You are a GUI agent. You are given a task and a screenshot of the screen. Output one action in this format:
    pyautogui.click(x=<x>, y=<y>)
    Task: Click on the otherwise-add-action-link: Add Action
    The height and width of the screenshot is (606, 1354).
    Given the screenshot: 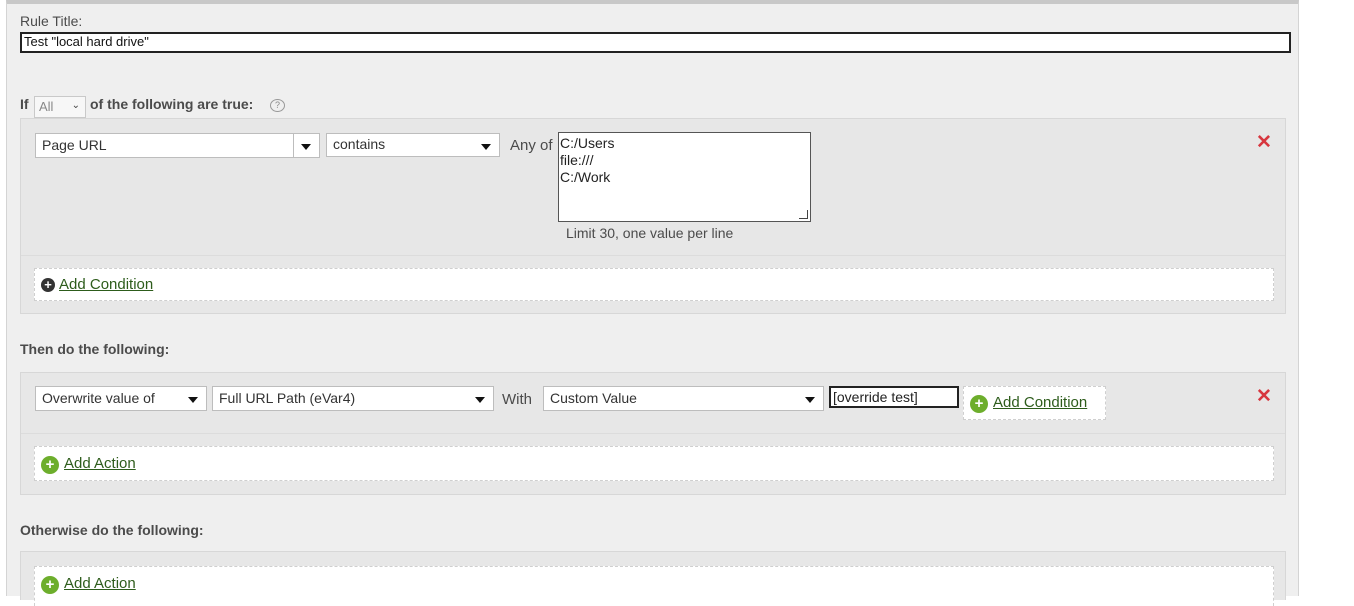 What is the action you would take?
    pyautogui.click(x=100, y=583)
    